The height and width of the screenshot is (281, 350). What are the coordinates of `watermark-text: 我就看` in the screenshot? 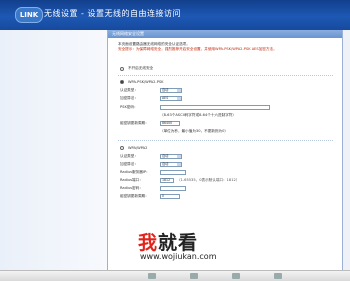 It's located at (168, 241).